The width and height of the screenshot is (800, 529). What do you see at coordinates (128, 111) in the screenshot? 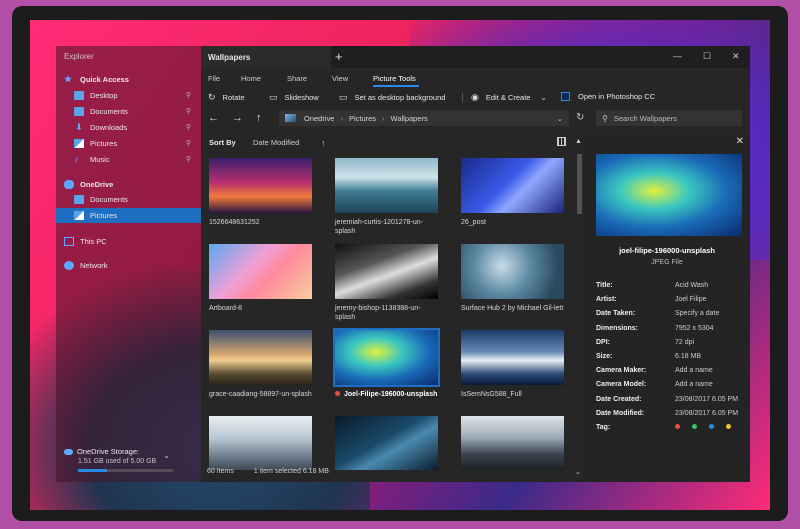
I see `sidebar-item-documents: Documents ⚲` at bounding box center [128, 111].